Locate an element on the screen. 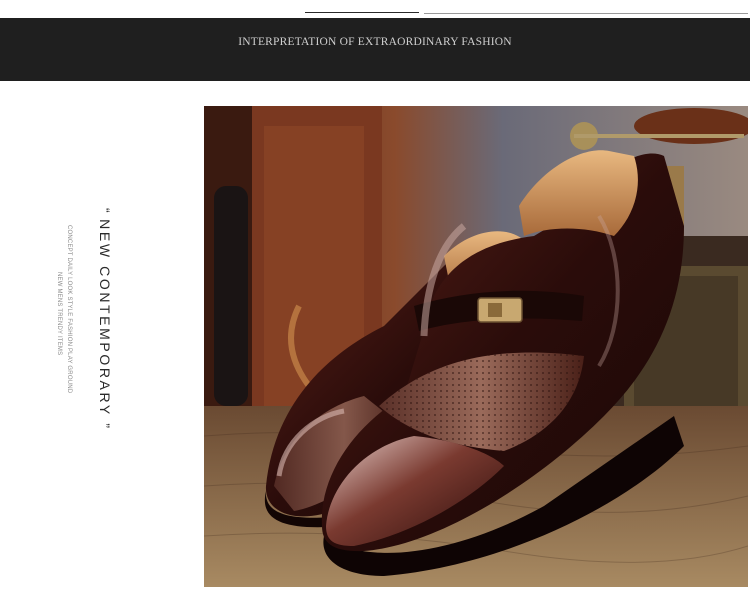 The height and width of the screenshot is (607, 750). header-banner is located at coordinates (375, 49).